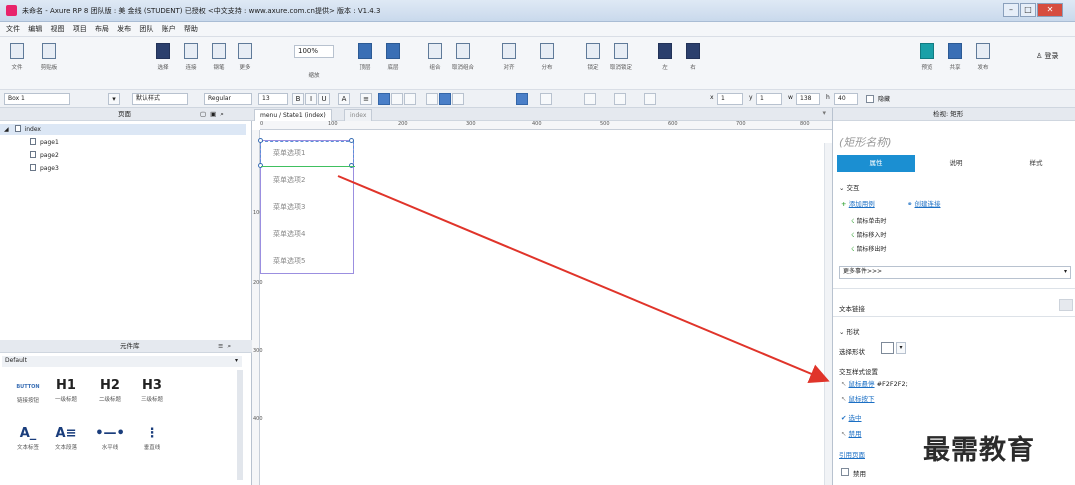 This screenshot has width=1075, height=485. Describe the element at coordinates (979, 450) in the screenshot. I see `watermark-text: 最需教育` at that location.